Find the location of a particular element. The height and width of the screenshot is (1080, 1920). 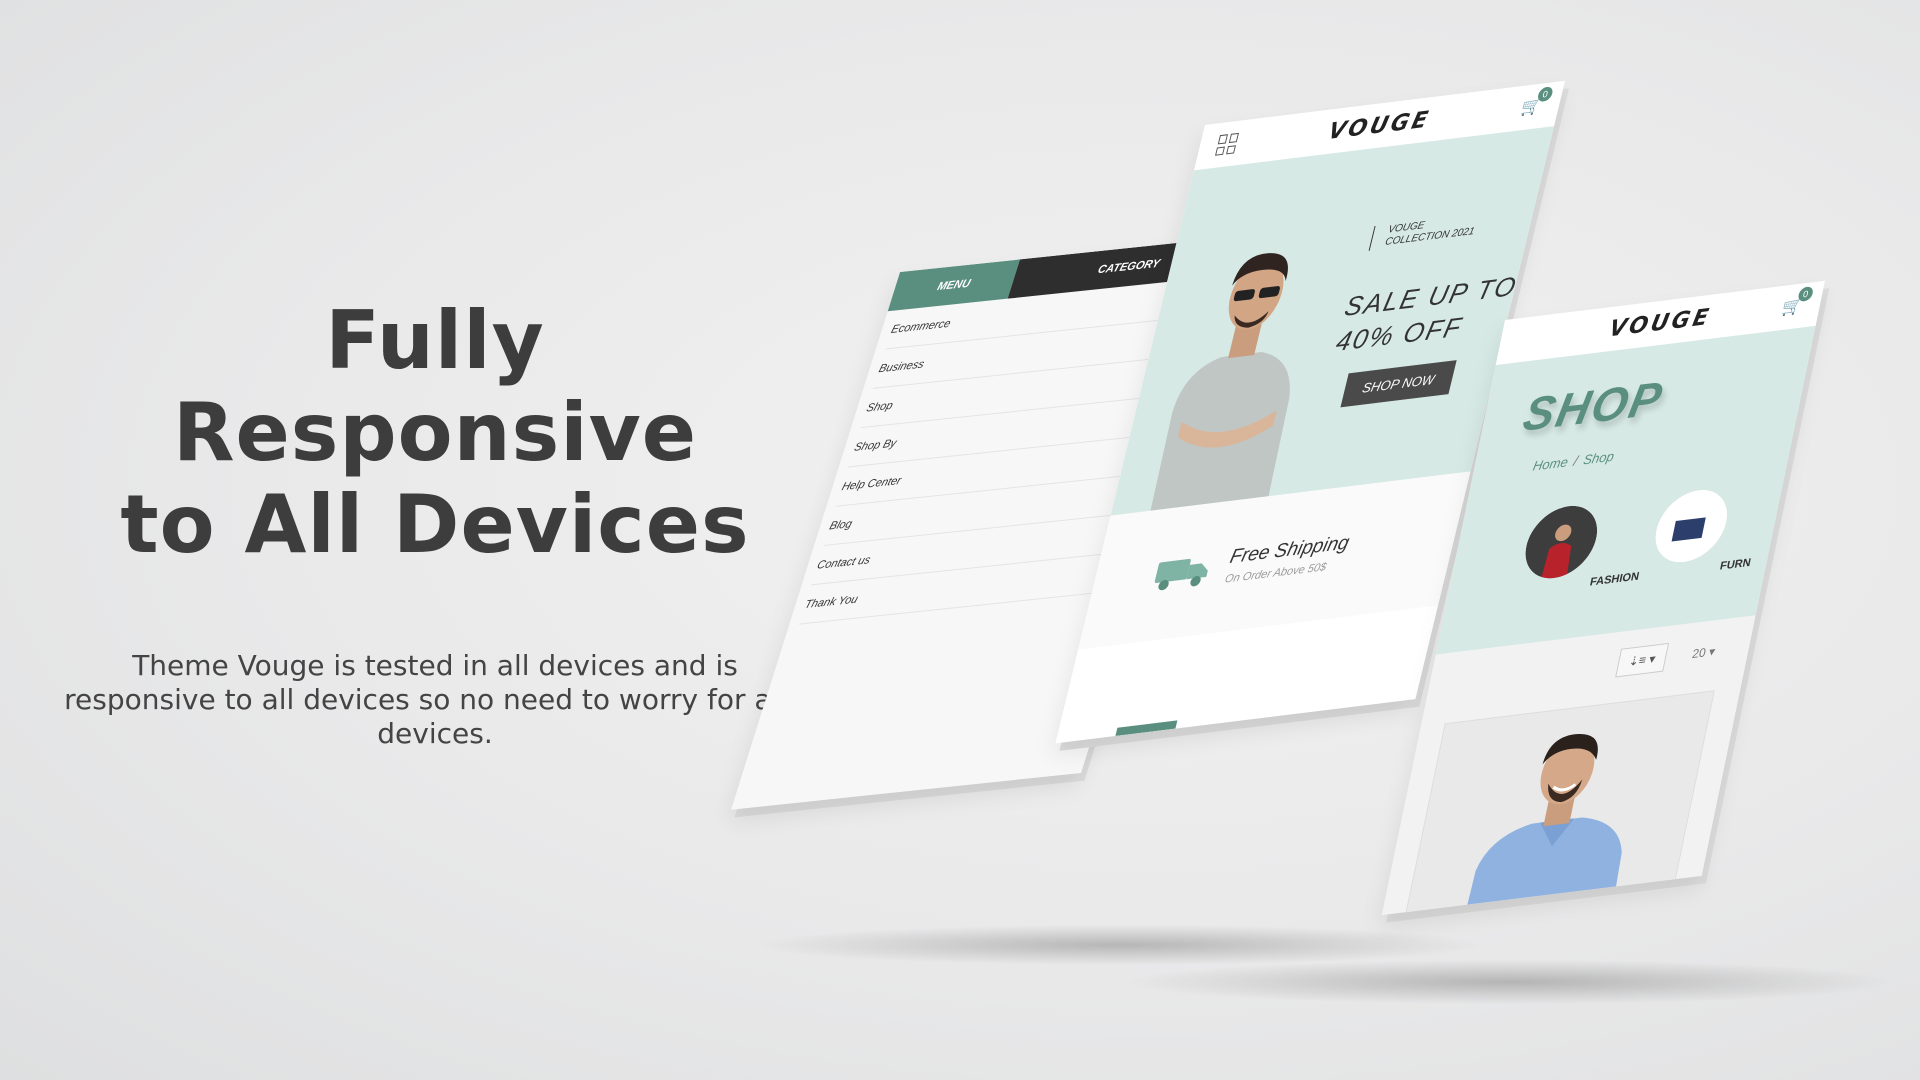

per-page-dropdown: 20 ▾ is located at coordinates (1704, 652).